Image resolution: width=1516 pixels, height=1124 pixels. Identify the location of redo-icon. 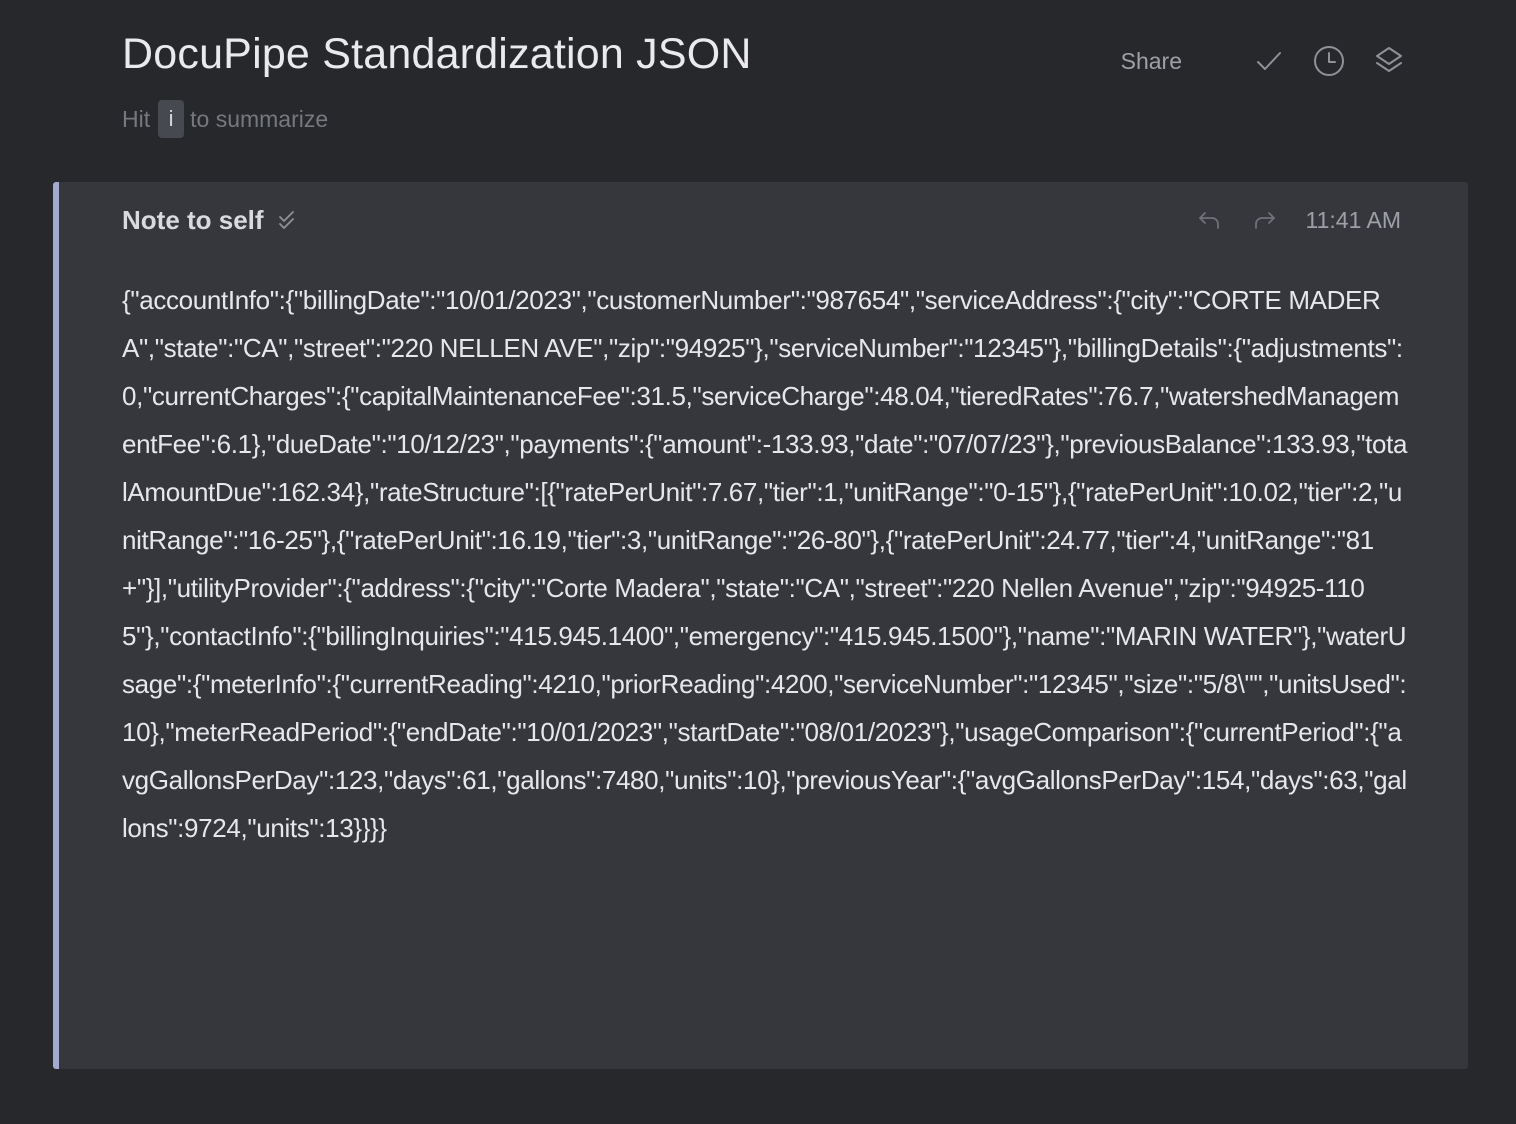
(1265, 220).